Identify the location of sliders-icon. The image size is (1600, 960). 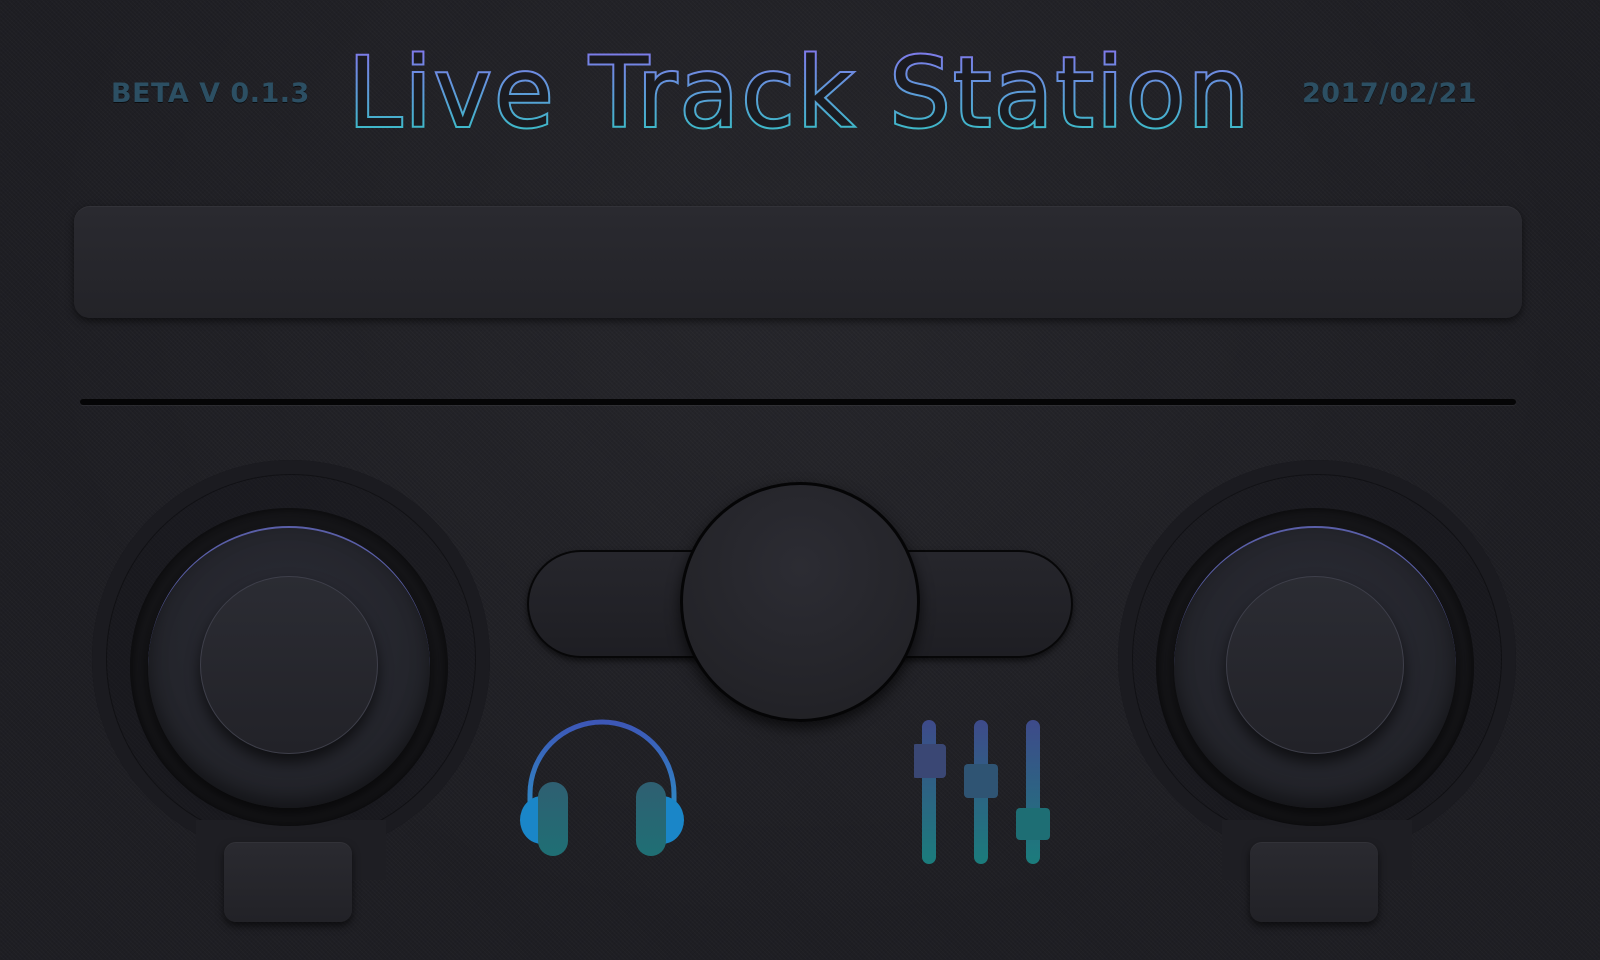
(994, 800).